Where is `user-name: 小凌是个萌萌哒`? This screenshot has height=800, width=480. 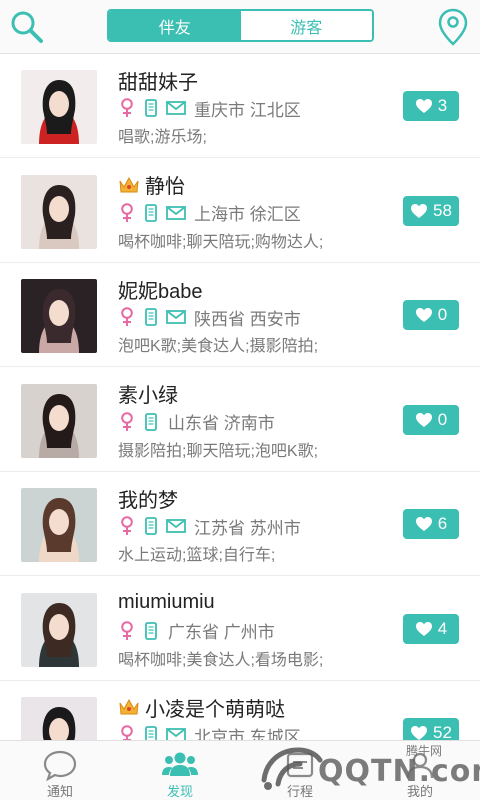 user-name: 小凌是个萌萌哒 is located at coordinates (215, 709).